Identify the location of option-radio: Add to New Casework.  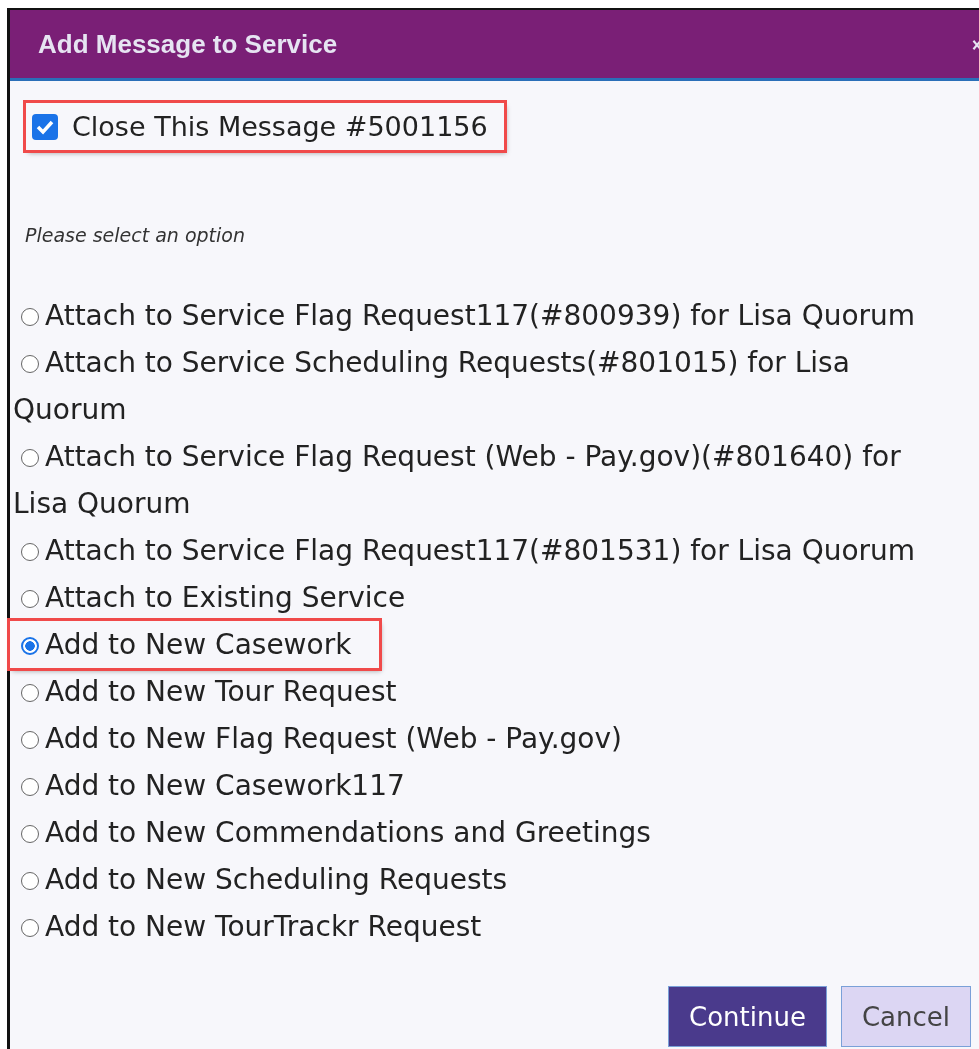
(195, 644).